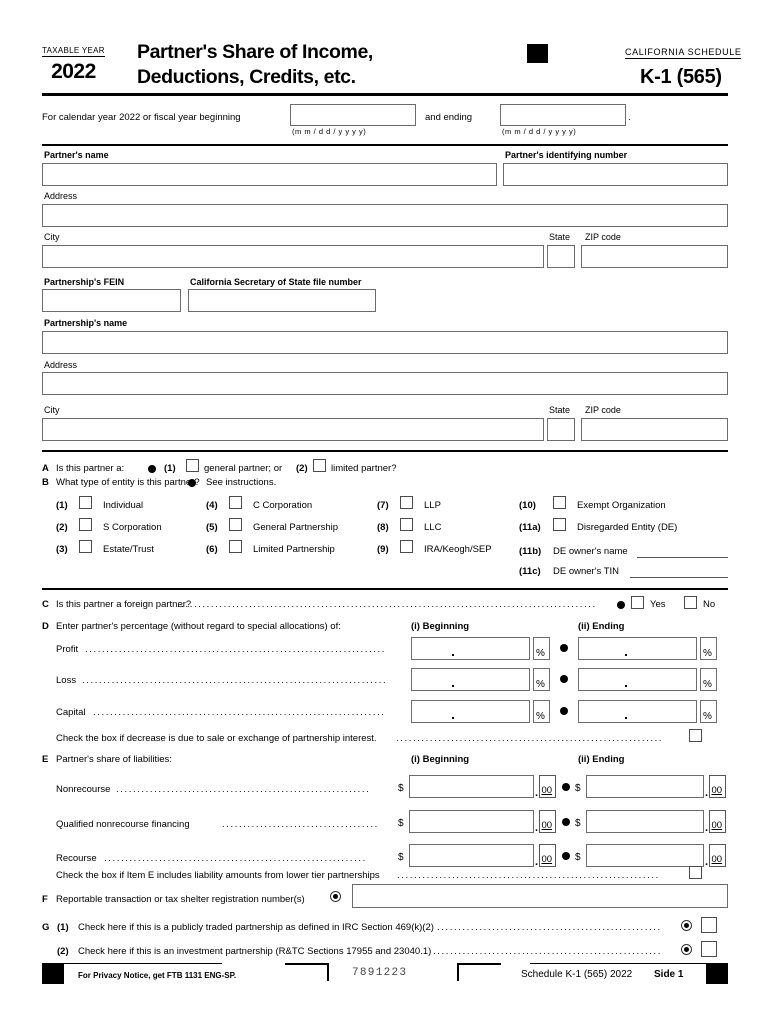 This screenshot has width=770, height=1024. Describe the element at coordinates (566, 856) in the screenshot. I see `item-e-recourse-bullet` at that location.